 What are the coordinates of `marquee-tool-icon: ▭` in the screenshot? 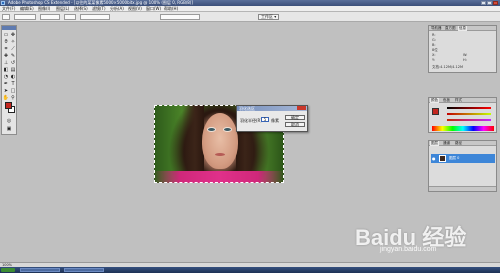 It's located at (6, 35).